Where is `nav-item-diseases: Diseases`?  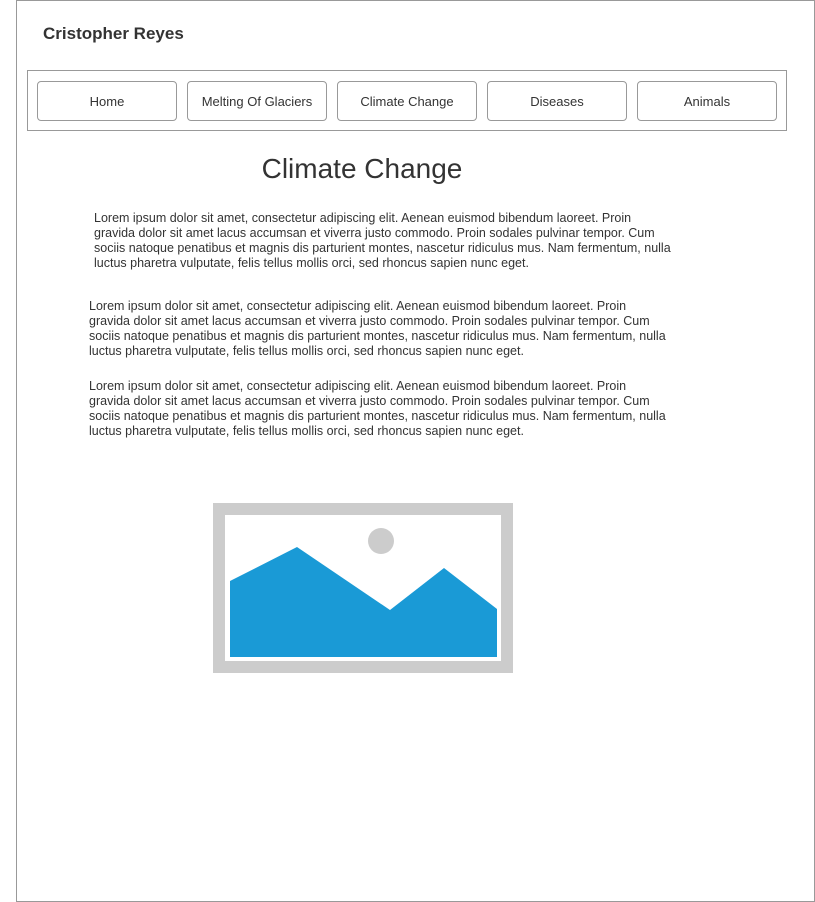
nav-item-diseases: Diseases is located at coordinates (557, 101).